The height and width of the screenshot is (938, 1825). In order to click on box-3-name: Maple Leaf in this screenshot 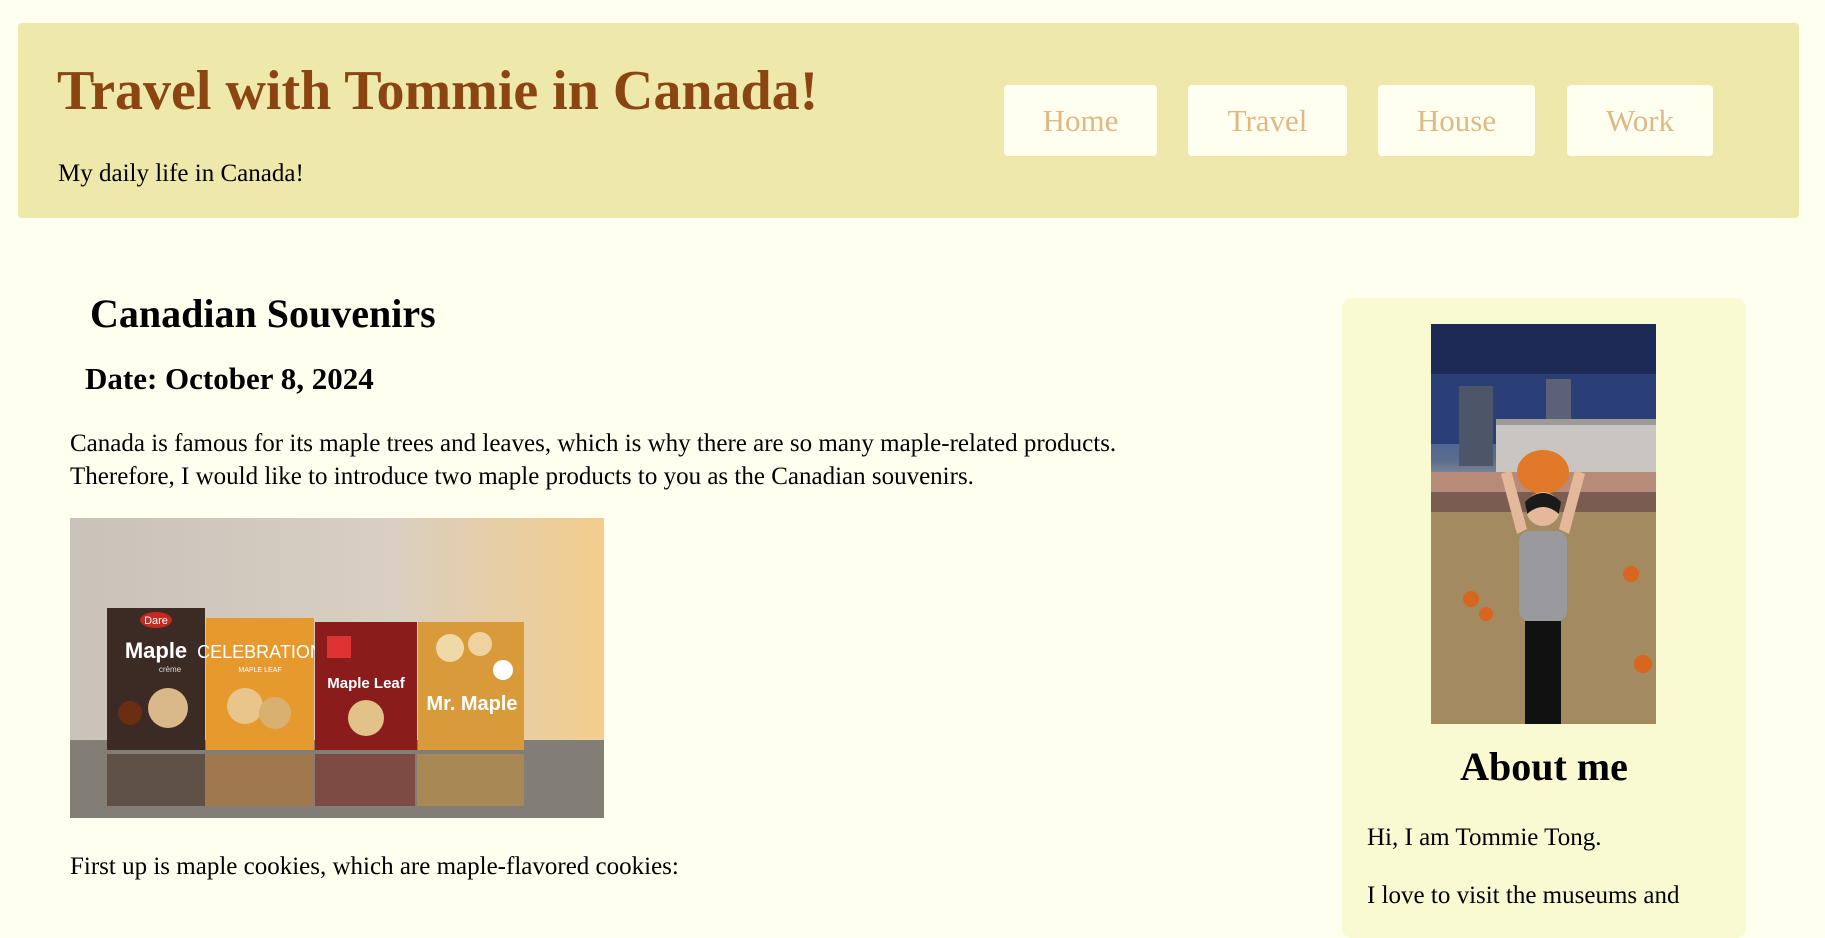, I will do `click(366, 683)`.